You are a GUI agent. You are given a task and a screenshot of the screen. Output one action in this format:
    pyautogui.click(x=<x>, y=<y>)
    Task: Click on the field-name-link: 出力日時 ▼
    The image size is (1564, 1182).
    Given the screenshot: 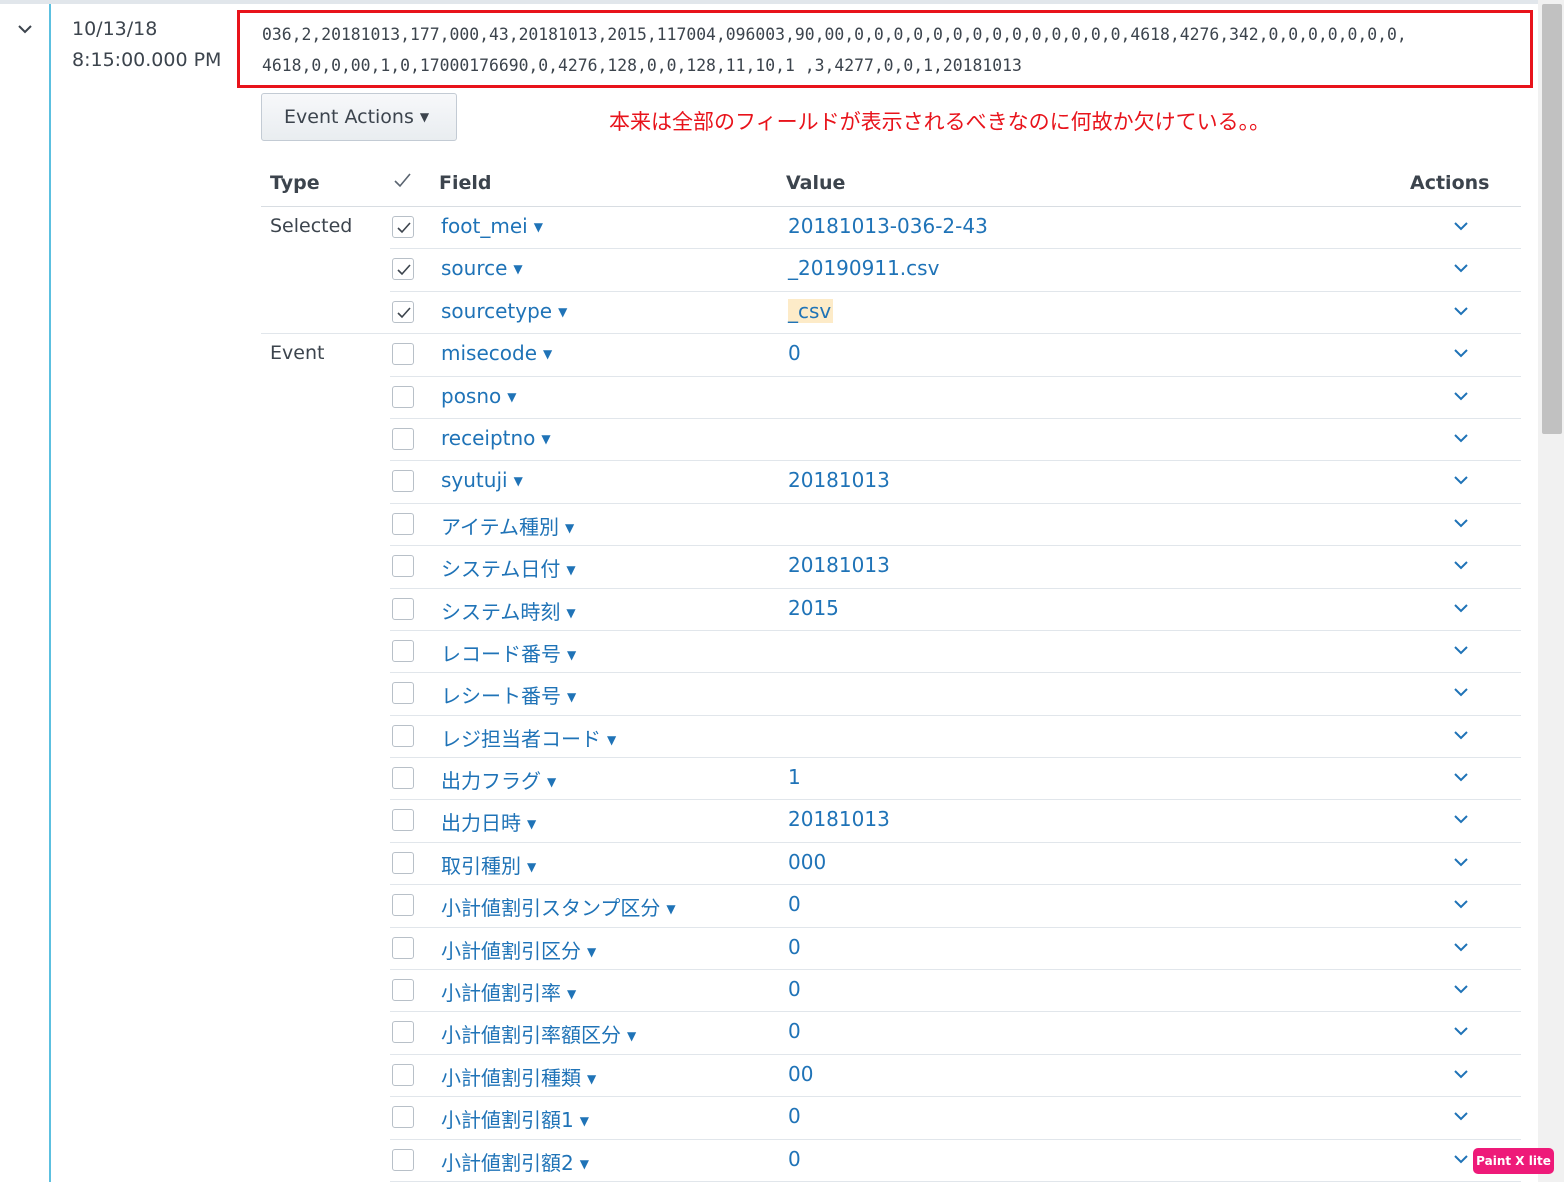 What is the action you would take?
    pyautogui.click(x=488, y=821)
    